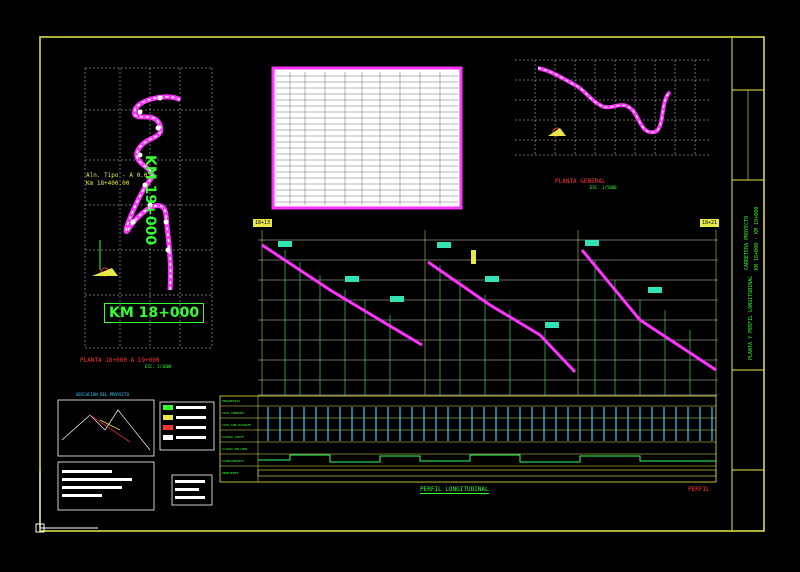 The width and height of the screenshot is (800, 572). I want to click on profile-row-label: ALTURA CORTE, so click(233, 437).